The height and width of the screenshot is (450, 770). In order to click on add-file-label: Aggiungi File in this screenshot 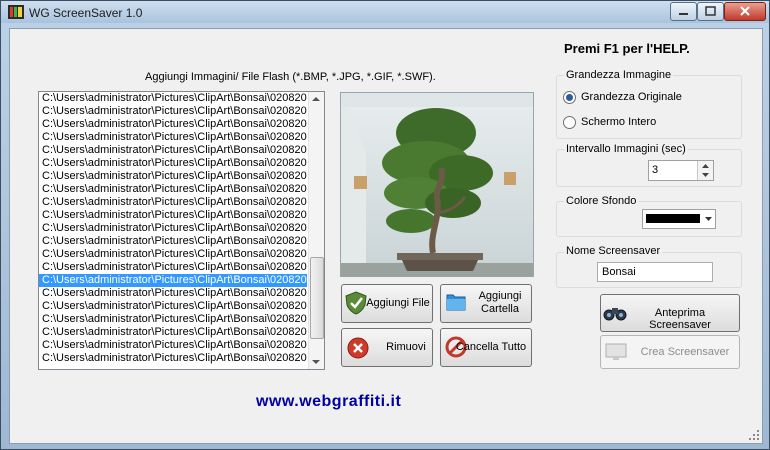, I will do `click(398, 303)`.